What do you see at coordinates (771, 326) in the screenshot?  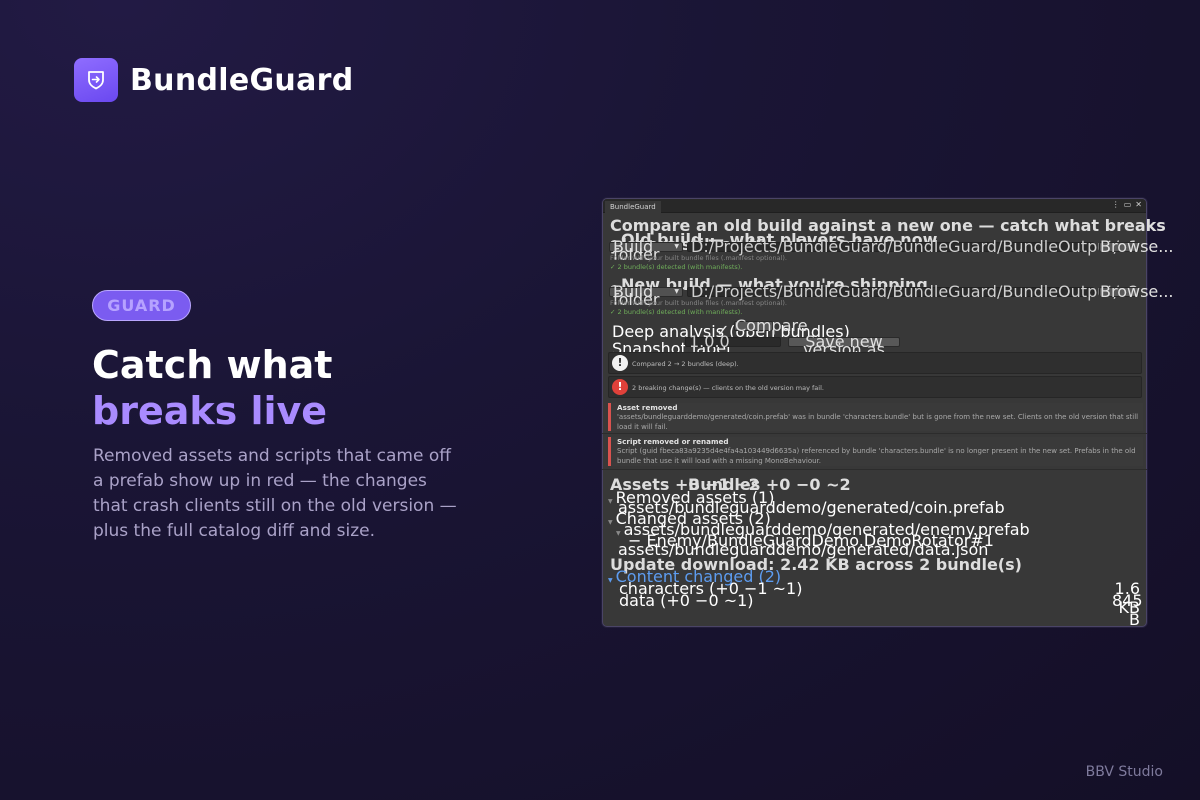 I see `compare-button: Compare` at bounding box center [771, 326].